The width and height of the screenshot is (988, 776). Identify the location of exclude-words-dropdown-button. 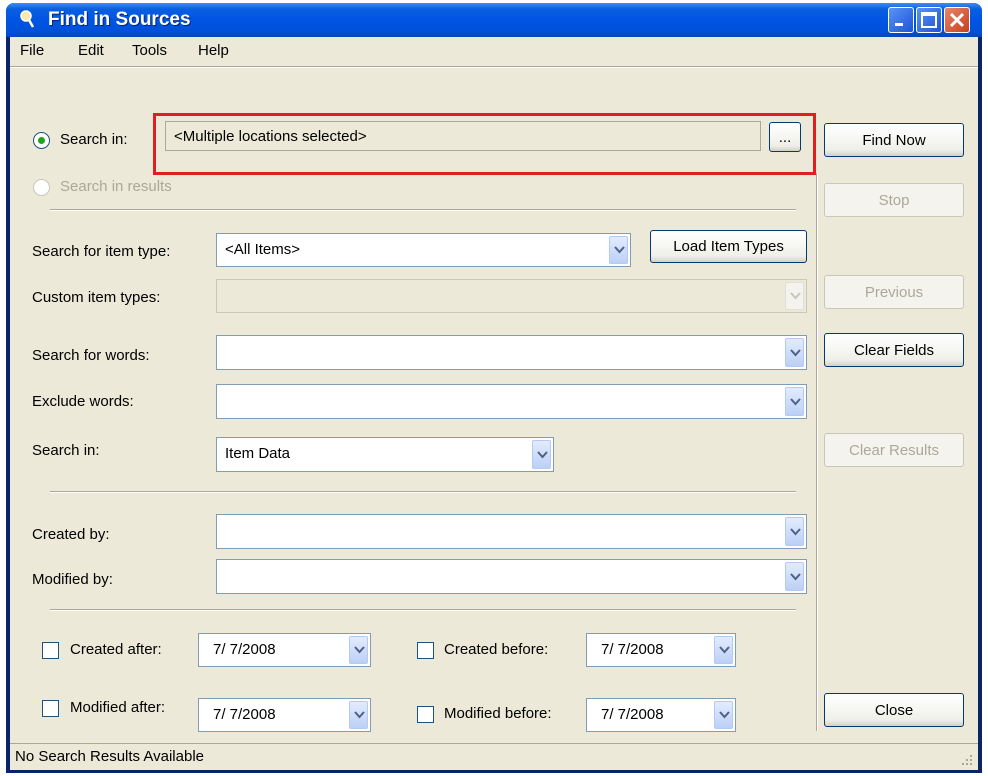
(794, 401).